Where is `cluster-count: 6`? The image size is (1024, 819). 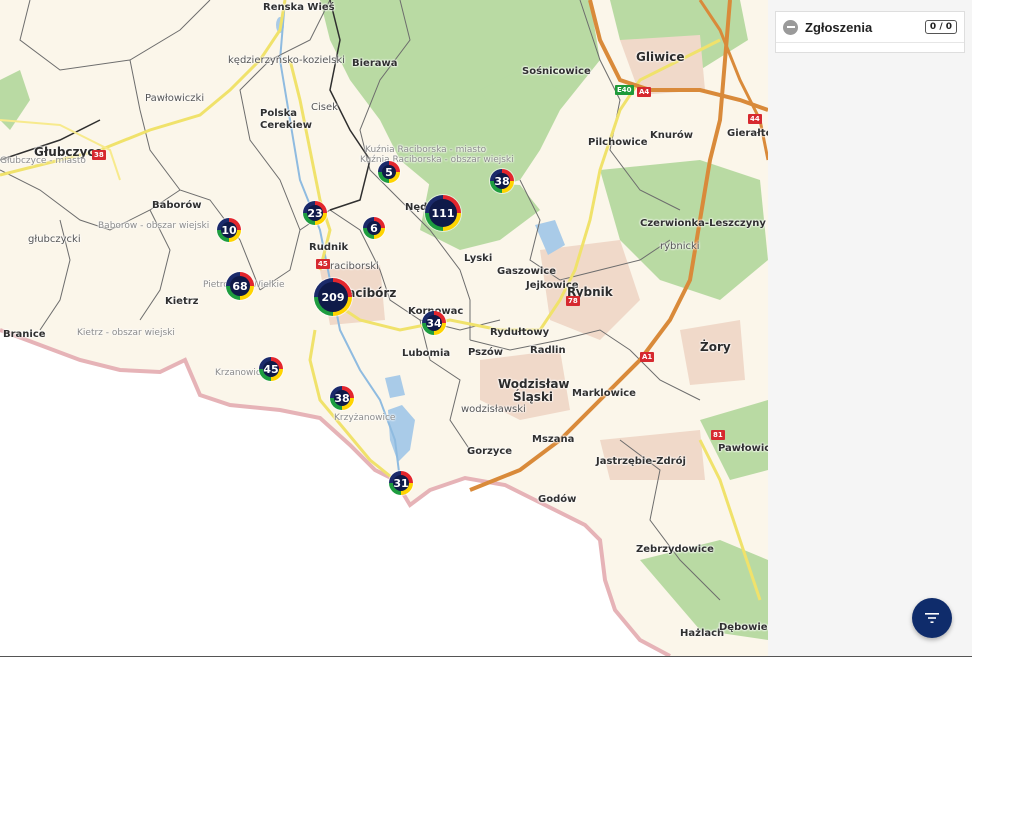 cluster-count: 6 is located at coordinates (374, 228).